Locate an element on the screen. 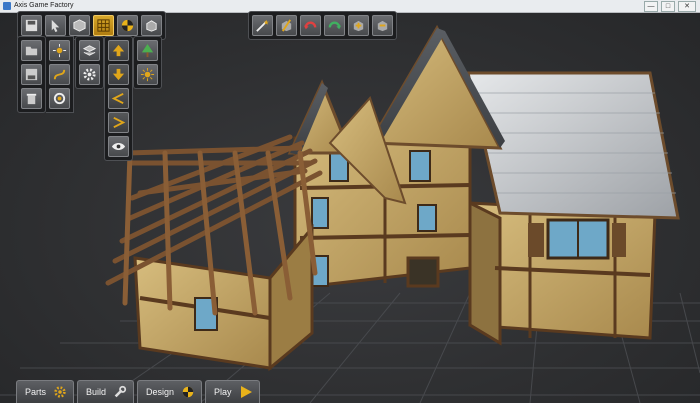 This screenshot has width=700, height=403. maximize-button: □ is located at coordinates (668, 6).